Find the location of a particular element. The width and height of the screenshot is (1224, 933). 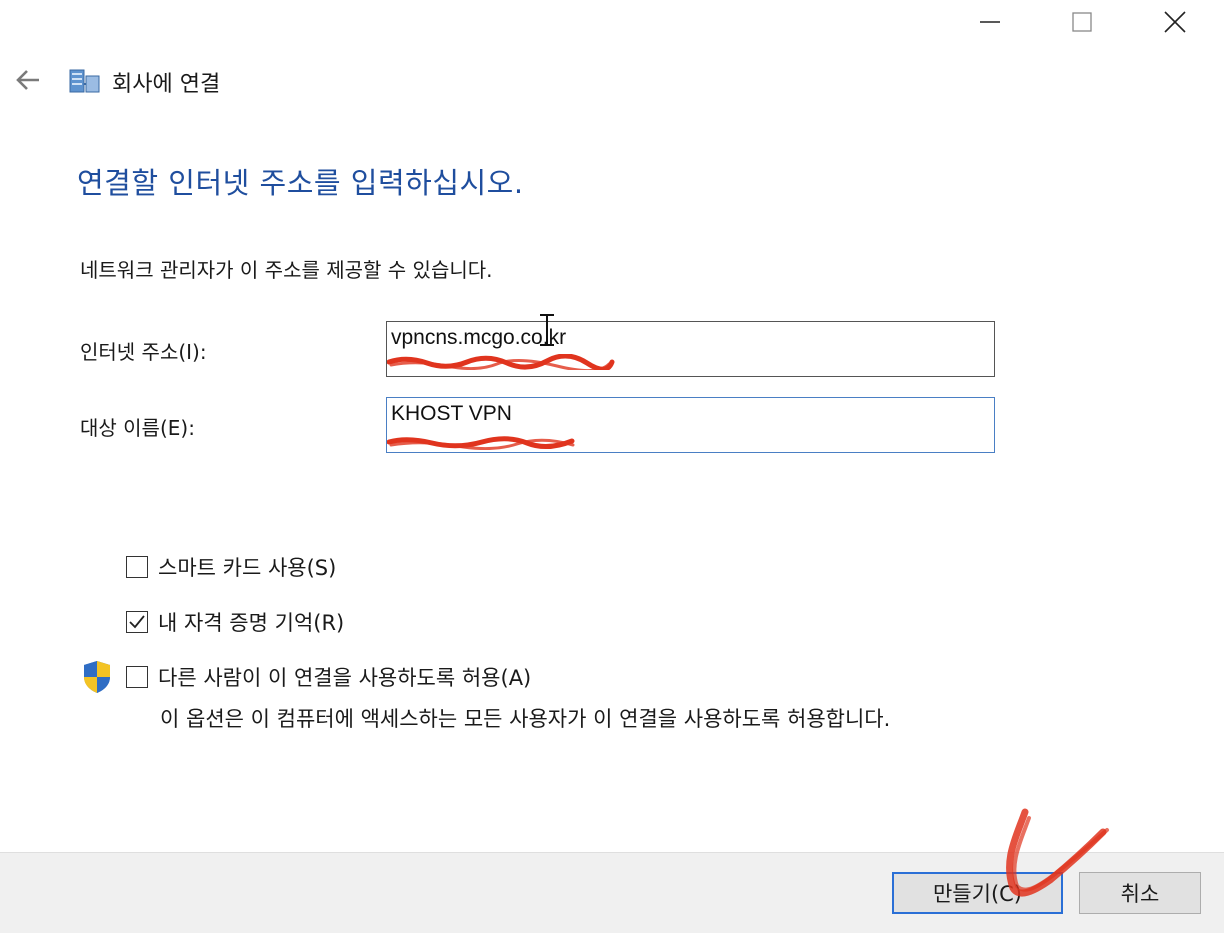

remember-credentials-checkbox is located at coordinates (137, 622).